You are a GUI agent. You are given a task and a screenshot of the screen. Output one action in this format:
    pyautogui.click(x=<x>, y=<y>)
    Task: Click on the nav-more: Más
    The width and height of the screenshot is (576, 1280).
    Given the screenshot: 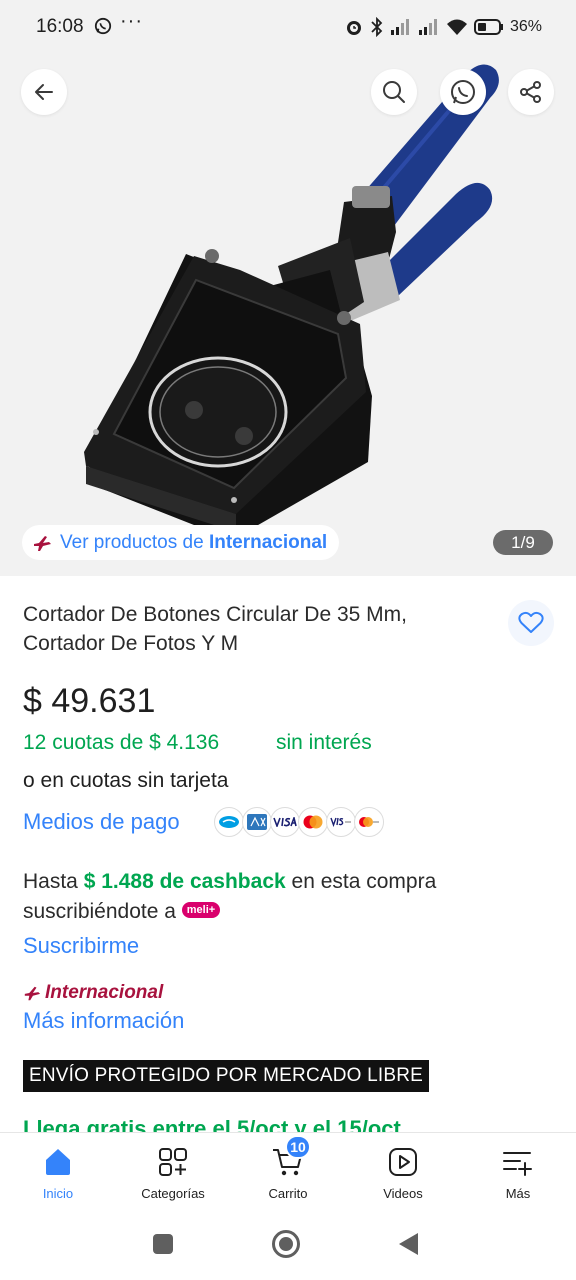 What is the action you would take?
    pyautogui.click(x=518, y=1173)
    